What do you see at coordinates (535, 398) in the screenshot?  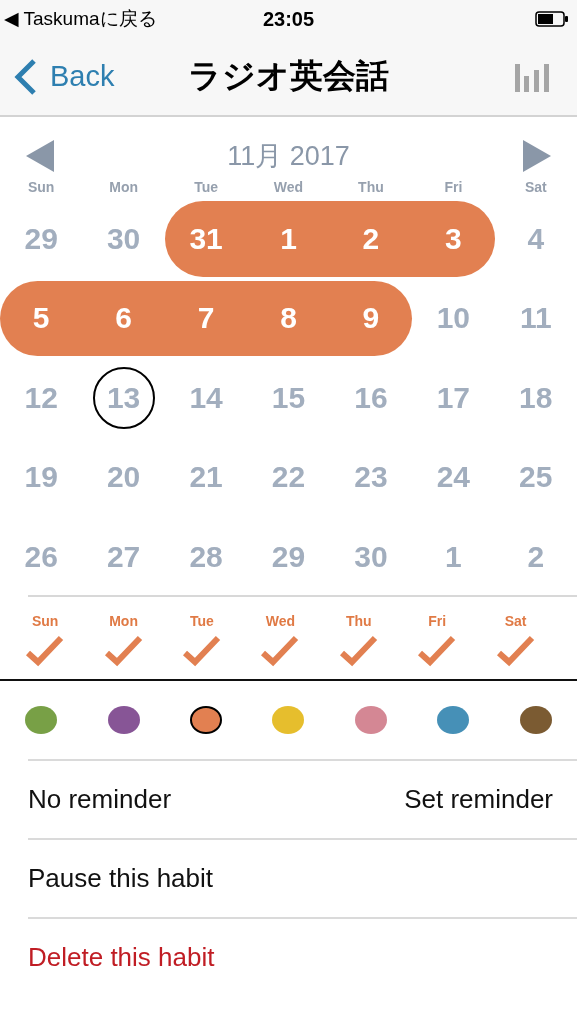 I see `calendar-day: 18` at bounding box center [535, 398].